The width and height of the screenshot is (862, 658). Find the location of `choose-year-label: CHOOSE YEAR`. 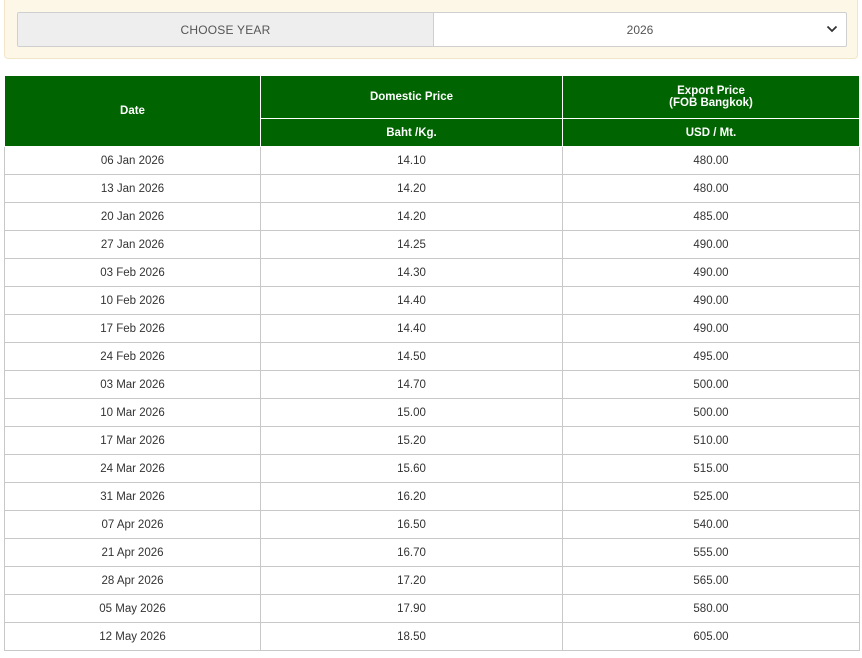

choose-year-label: CHOOSE YEAR is located at coordinates (226, 29).